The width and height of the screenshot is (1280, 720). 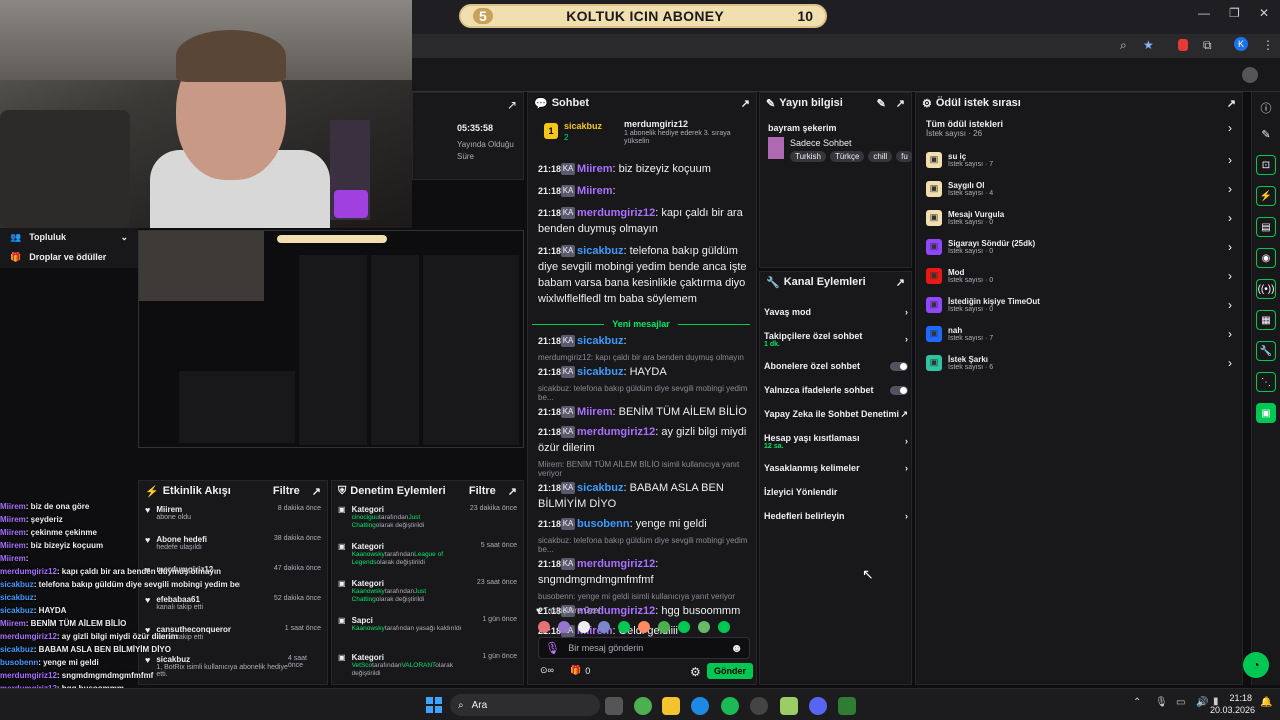 I want to click on moderation-actor: cinociguu, so click(x=365, y=517).